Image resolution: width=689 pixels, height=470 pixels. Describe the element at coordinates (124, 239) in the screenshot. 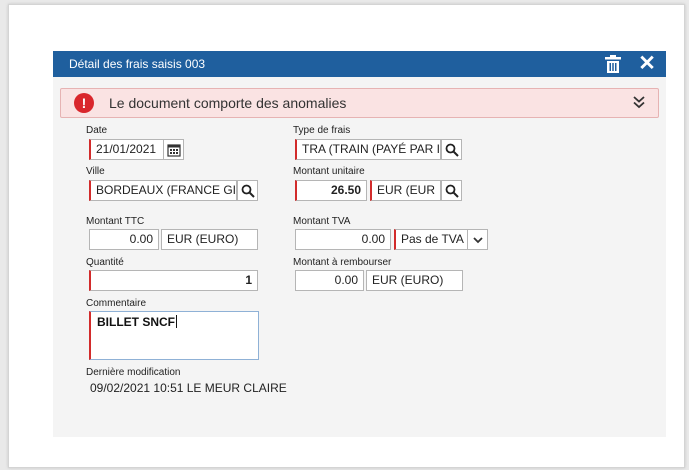

I see `montant-ttc-field: 0.00` at that location.